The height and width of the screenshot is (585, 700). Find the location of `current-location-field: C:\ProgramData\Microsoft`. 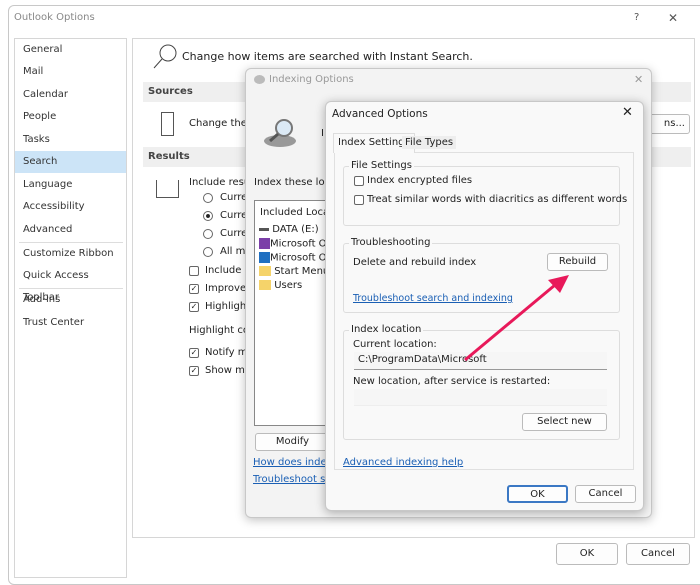

current-location-field: C:\ProgramData\Microsoft is located at coordinates (480, 361).